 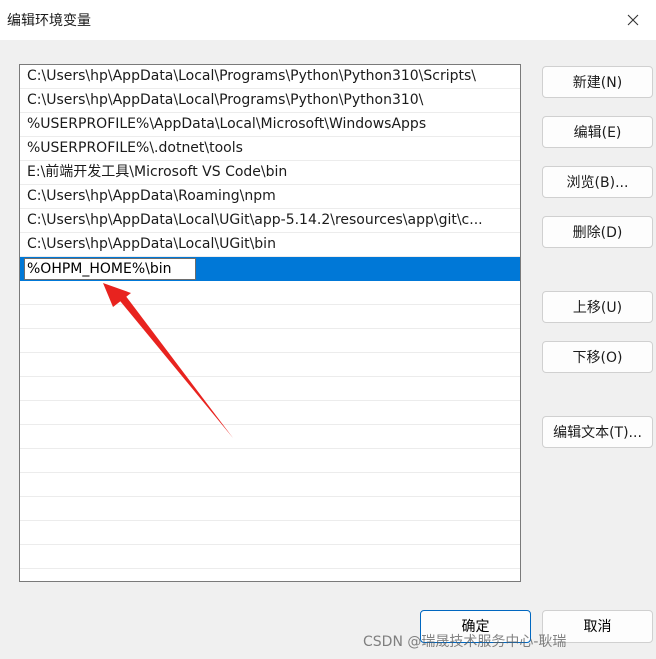 I want to click on list-item: C:\Users\hp\AppData\Local\UGit\bin, so click(x=270, y=245).